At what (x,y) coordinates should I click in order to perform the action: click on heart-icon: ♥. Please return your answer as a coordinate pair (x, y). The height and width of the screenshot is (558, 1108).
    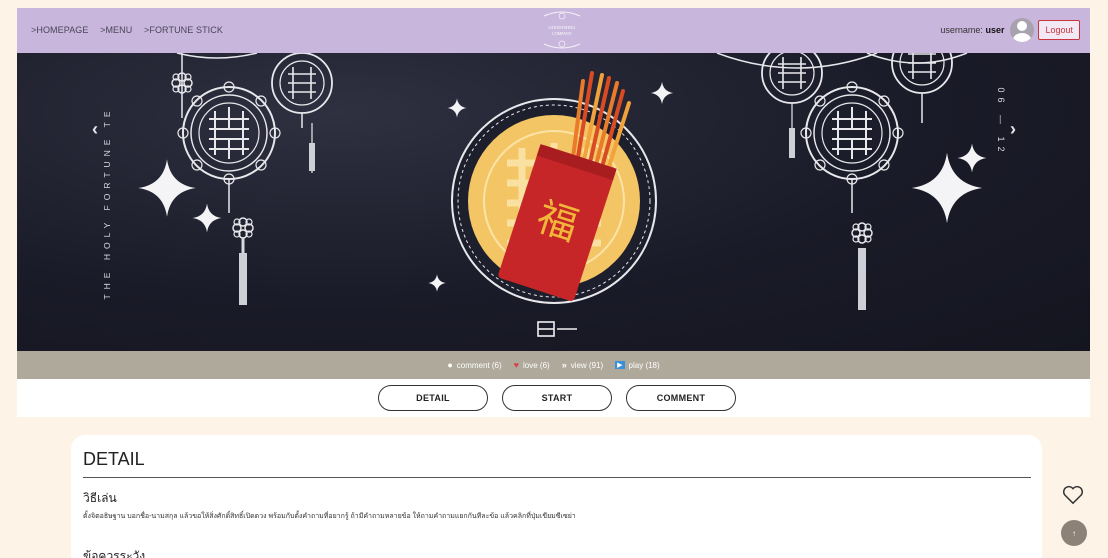
    Looking at the image, I should click on (516, 365).